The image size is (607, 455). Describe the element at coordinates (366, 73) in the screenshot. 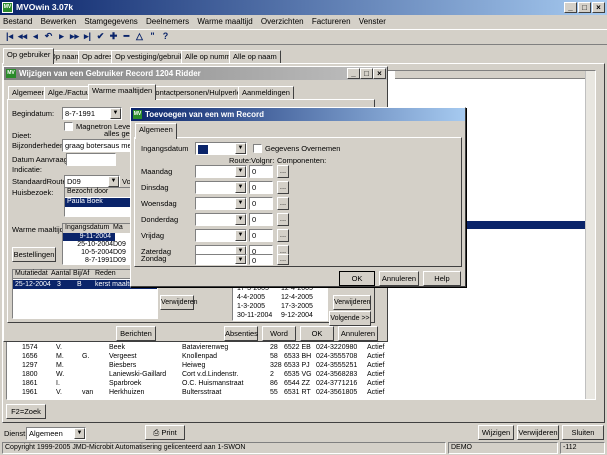

I see `edit-maximize-icon: □` at that location.